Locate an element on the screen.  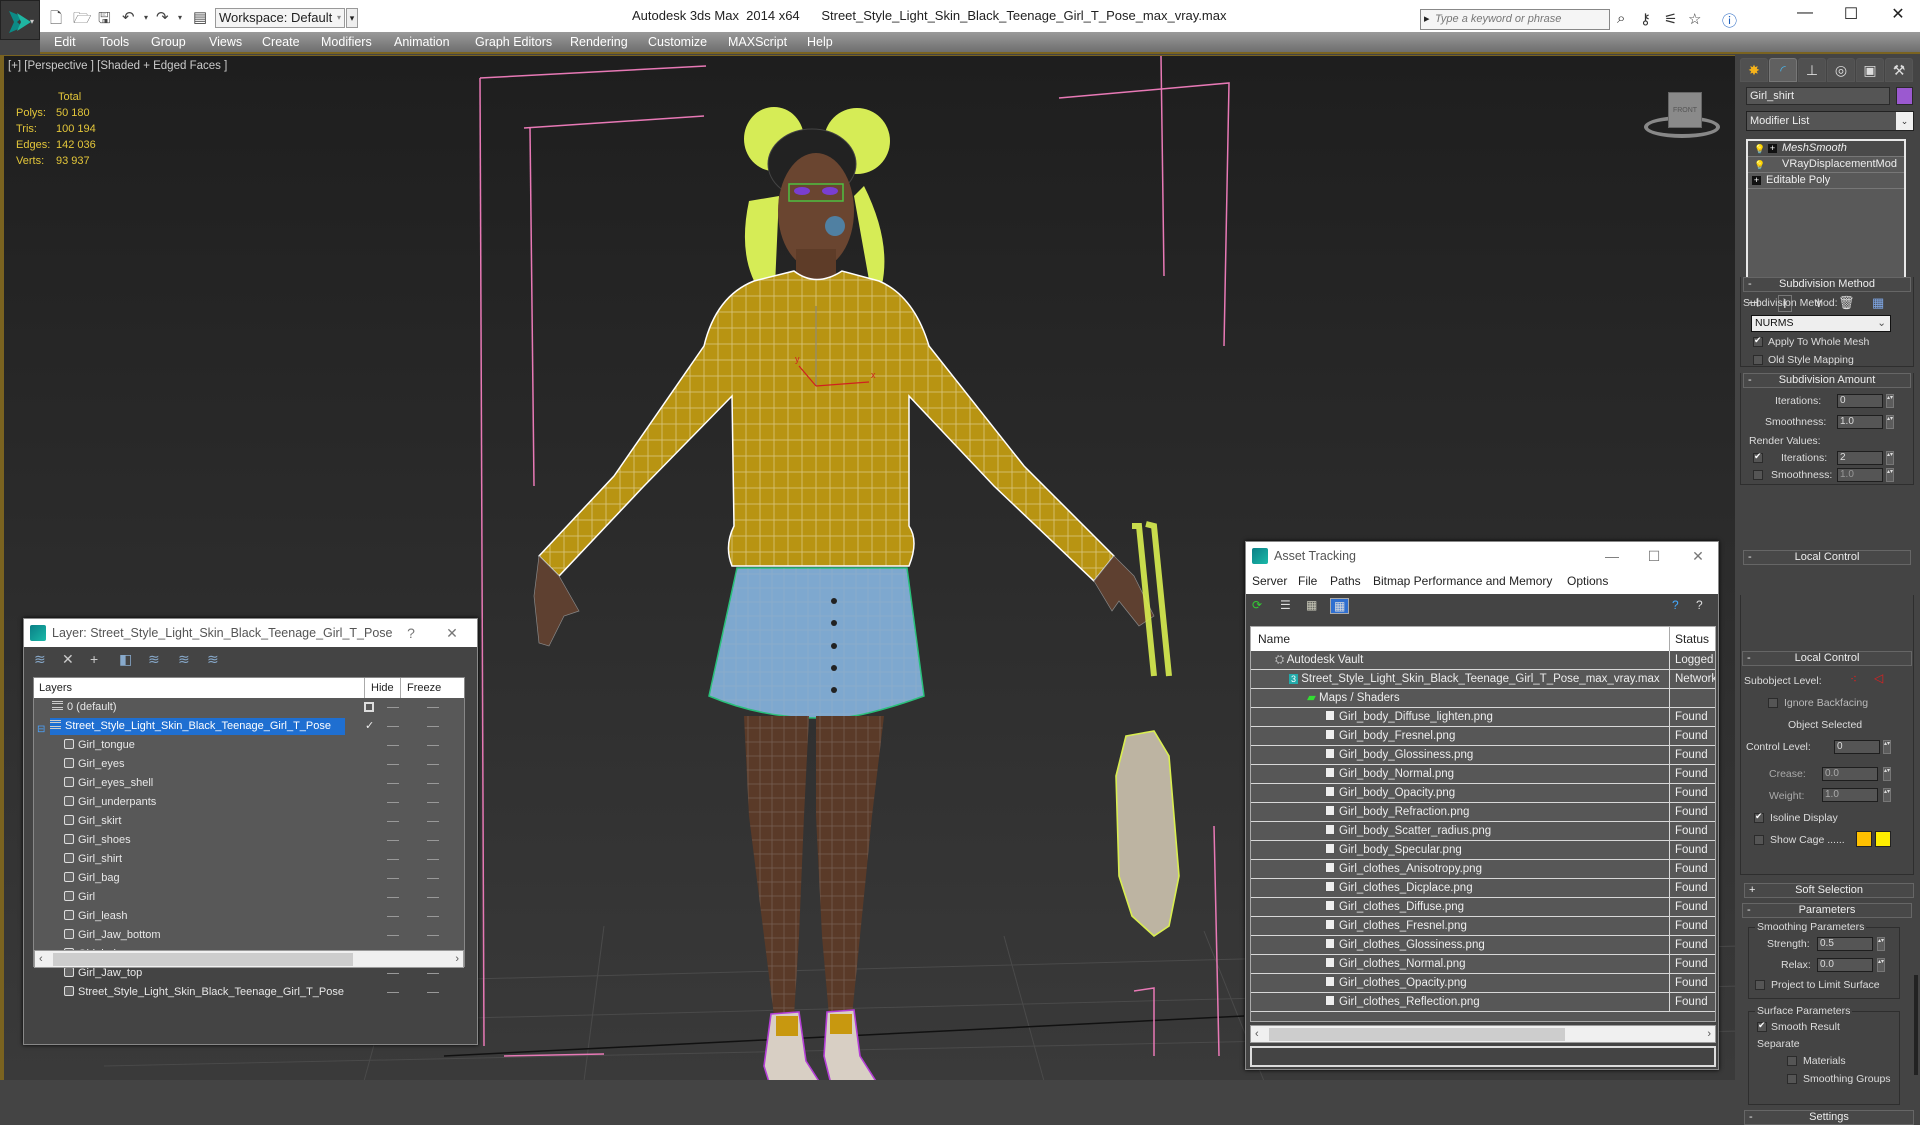
menu-tools: Tools is located at coordinates (114, 42).